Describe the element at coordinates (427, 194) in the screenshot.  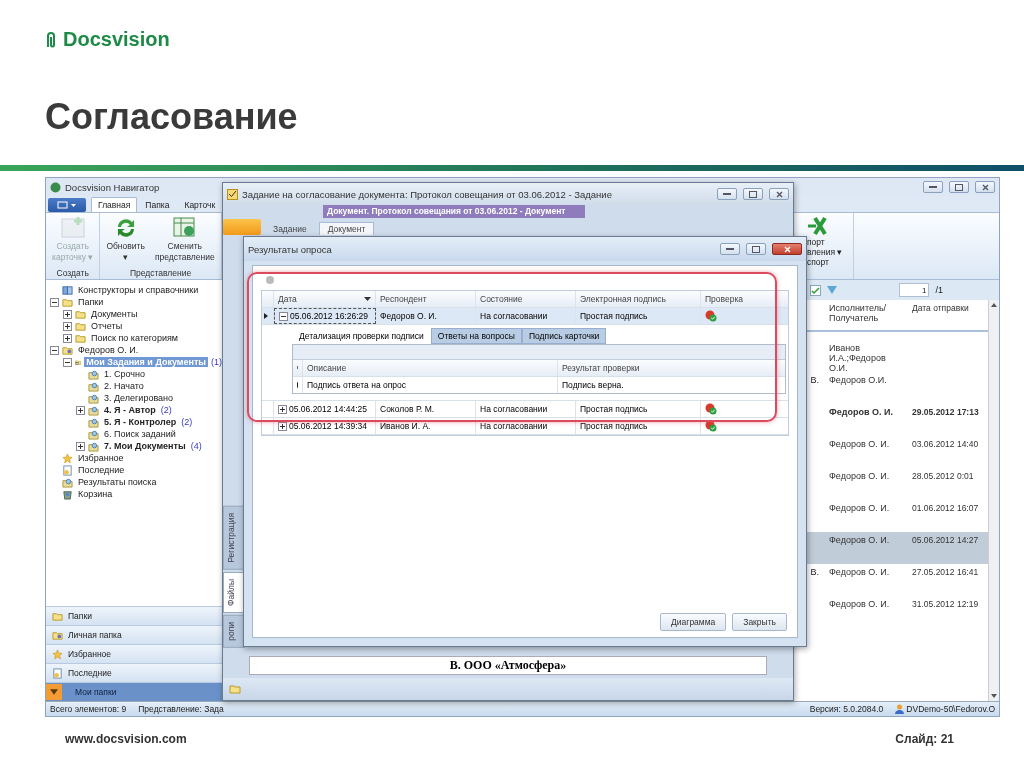
I see `window-title: Задание на согласование документа: Протокол совещания от 03.06.2012 - Задание` at that location.